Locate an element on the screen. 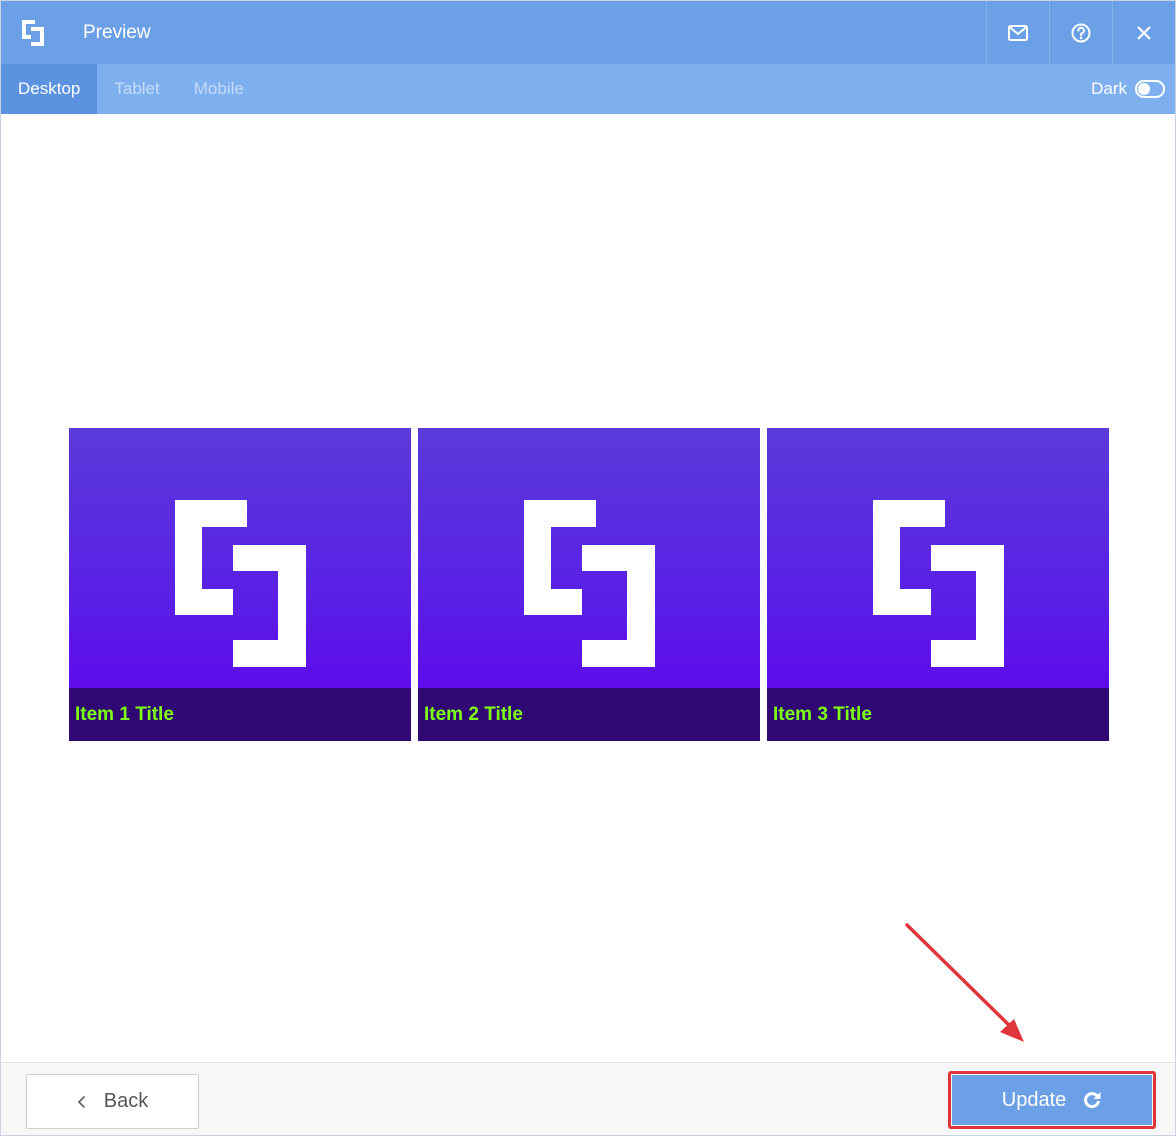  mail-button is located at coordinates (1017, 32).